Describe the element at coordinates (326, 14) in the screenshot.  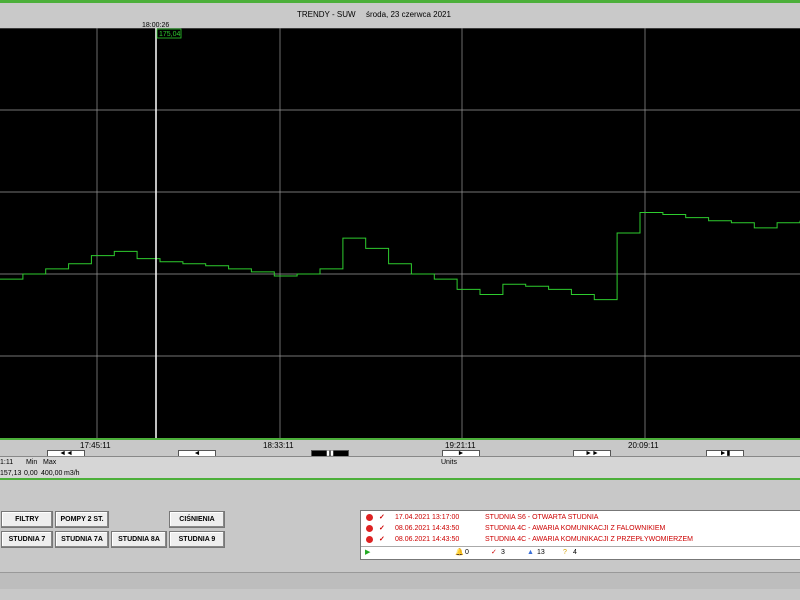
I see `page-title: TRENDY - SUW` at that location.